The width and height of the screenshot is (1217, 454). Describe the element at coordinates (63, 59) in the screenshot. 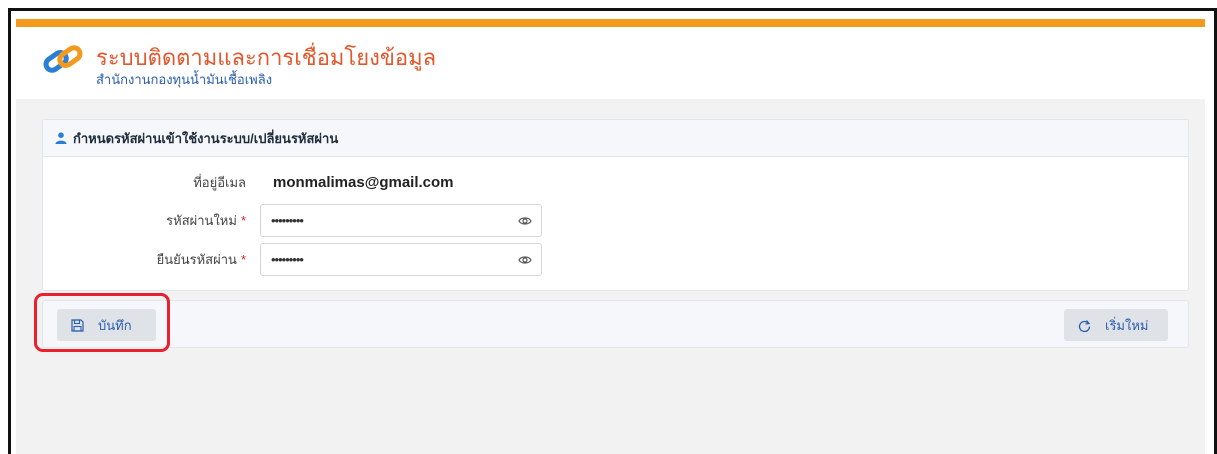

I see `link-chain-logo-icon` at that location.